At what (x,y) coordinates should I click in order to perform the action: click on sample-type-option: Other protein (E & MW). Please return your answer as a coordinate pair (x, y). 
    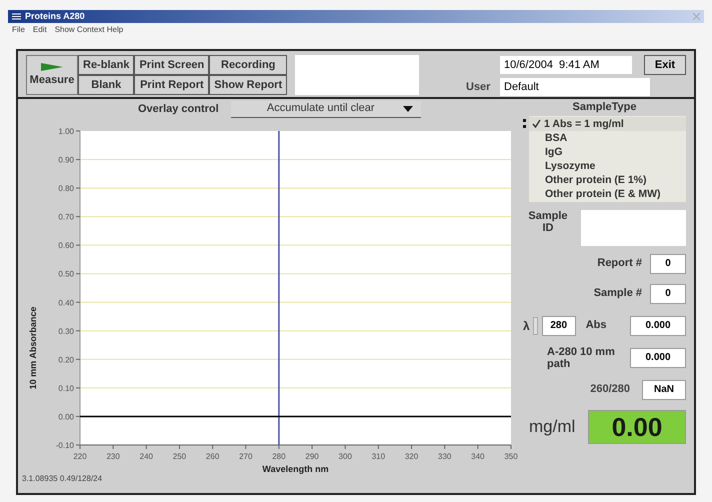
    Looking at the image, I should click on (607, 193).